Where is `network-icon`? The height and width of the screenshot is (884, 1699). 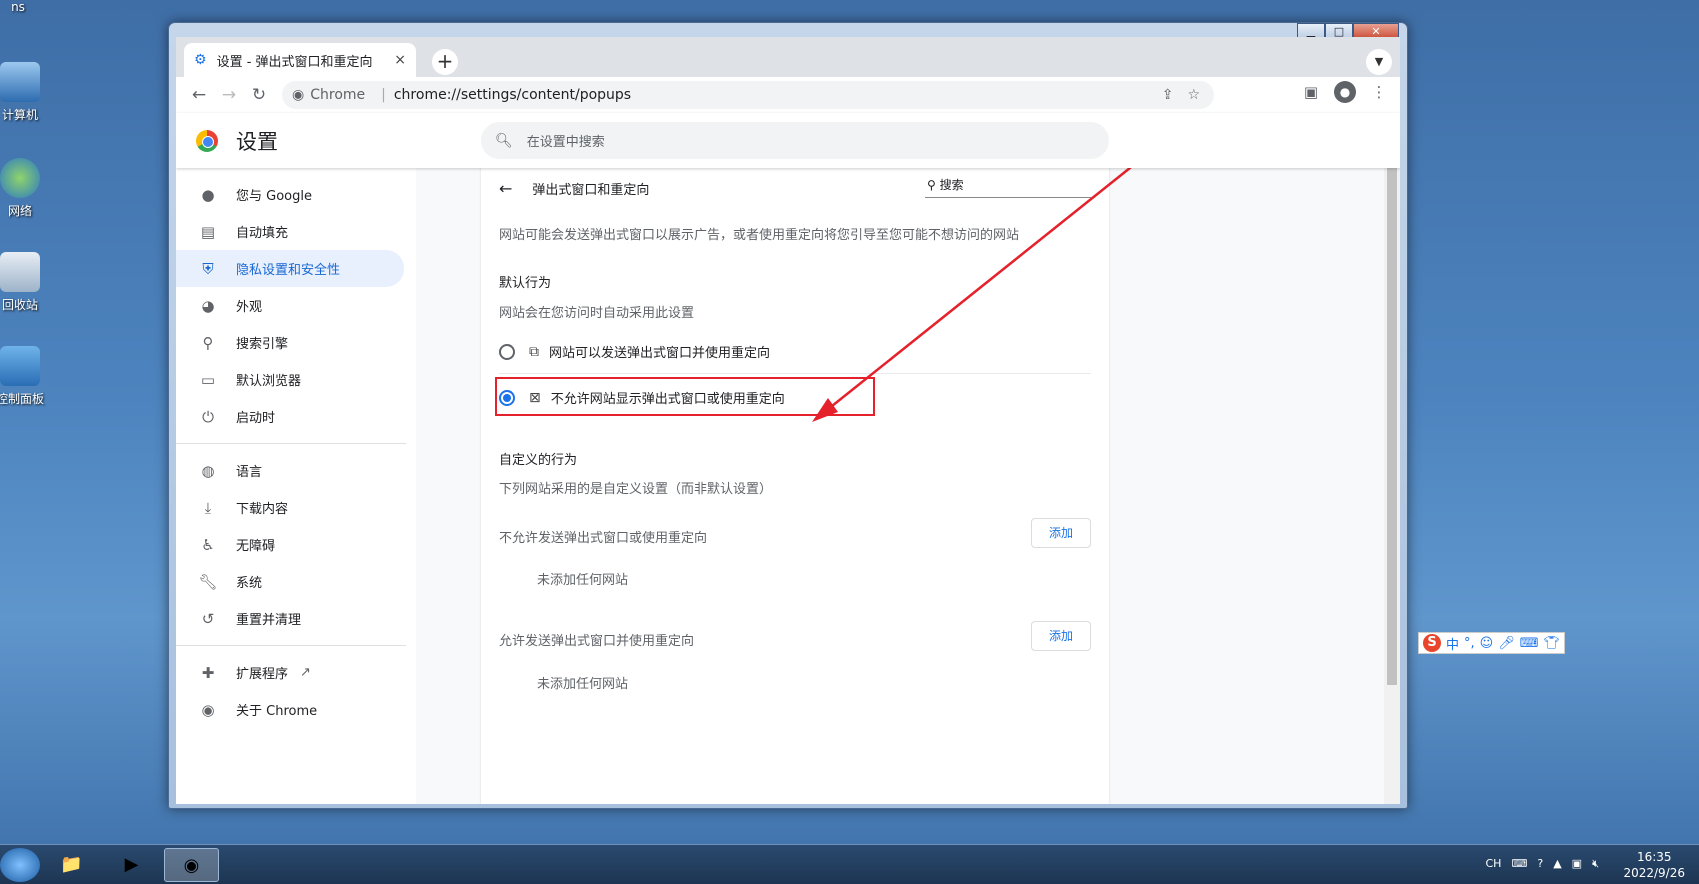 network-icon is located at coordinates (20, 178).